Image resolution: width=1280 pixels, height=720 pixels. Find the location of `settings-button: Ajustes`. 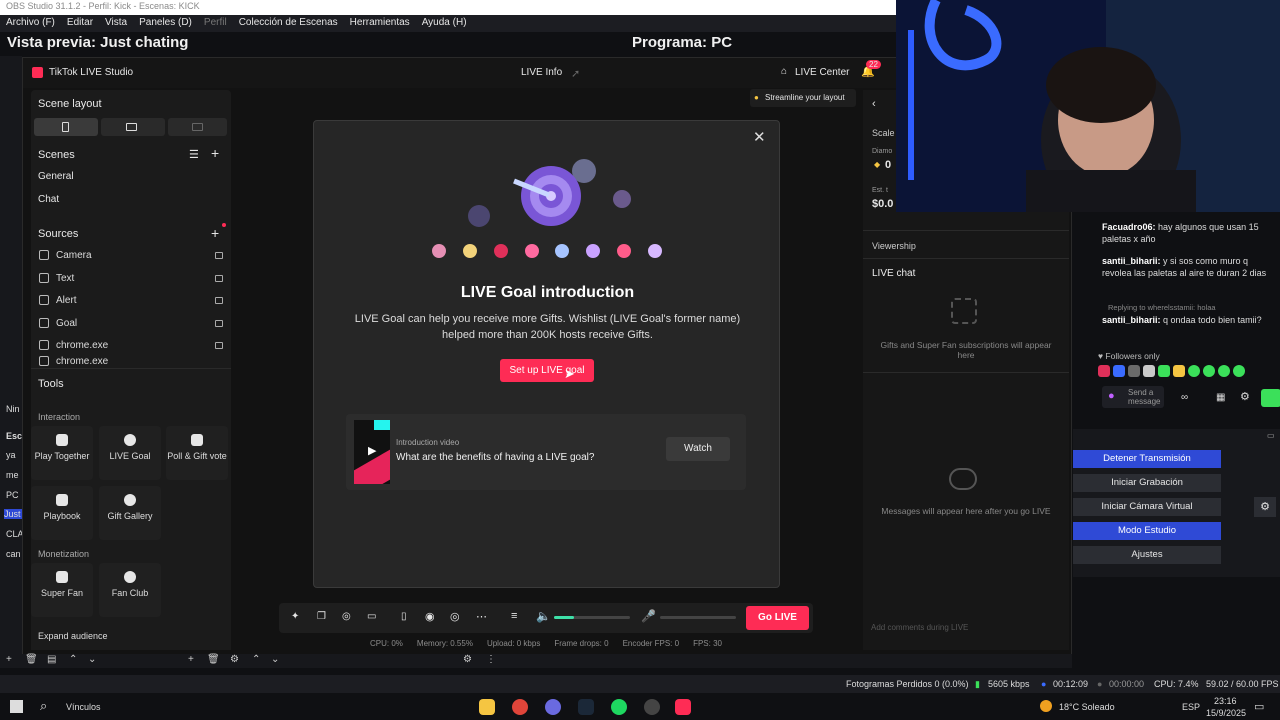

settings-button: Ajustes is located at coordinates (1147, 555).